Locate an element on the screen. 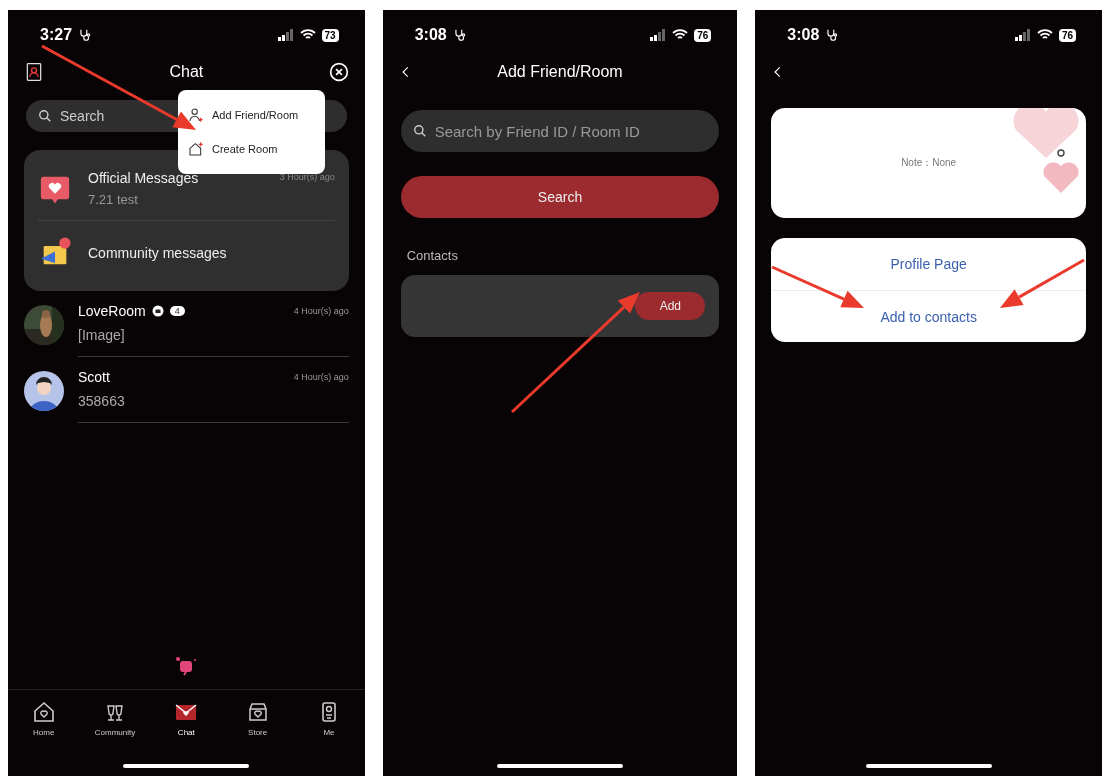 The image size is (1102, 776). contacts-book-icon is located at coordinates (34, 72).